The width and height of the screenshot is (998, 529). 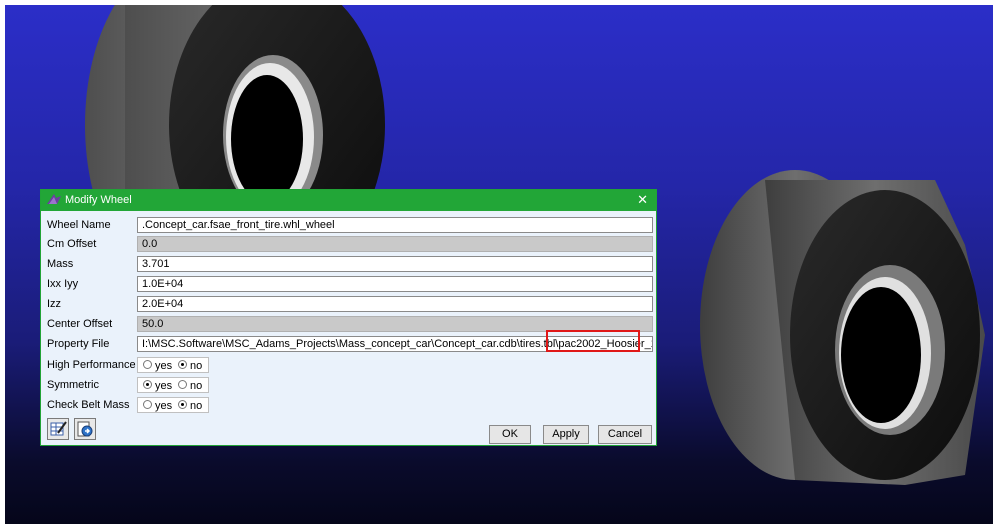 I want to click on mass-field: 3.701, so click(x=395, y=264).